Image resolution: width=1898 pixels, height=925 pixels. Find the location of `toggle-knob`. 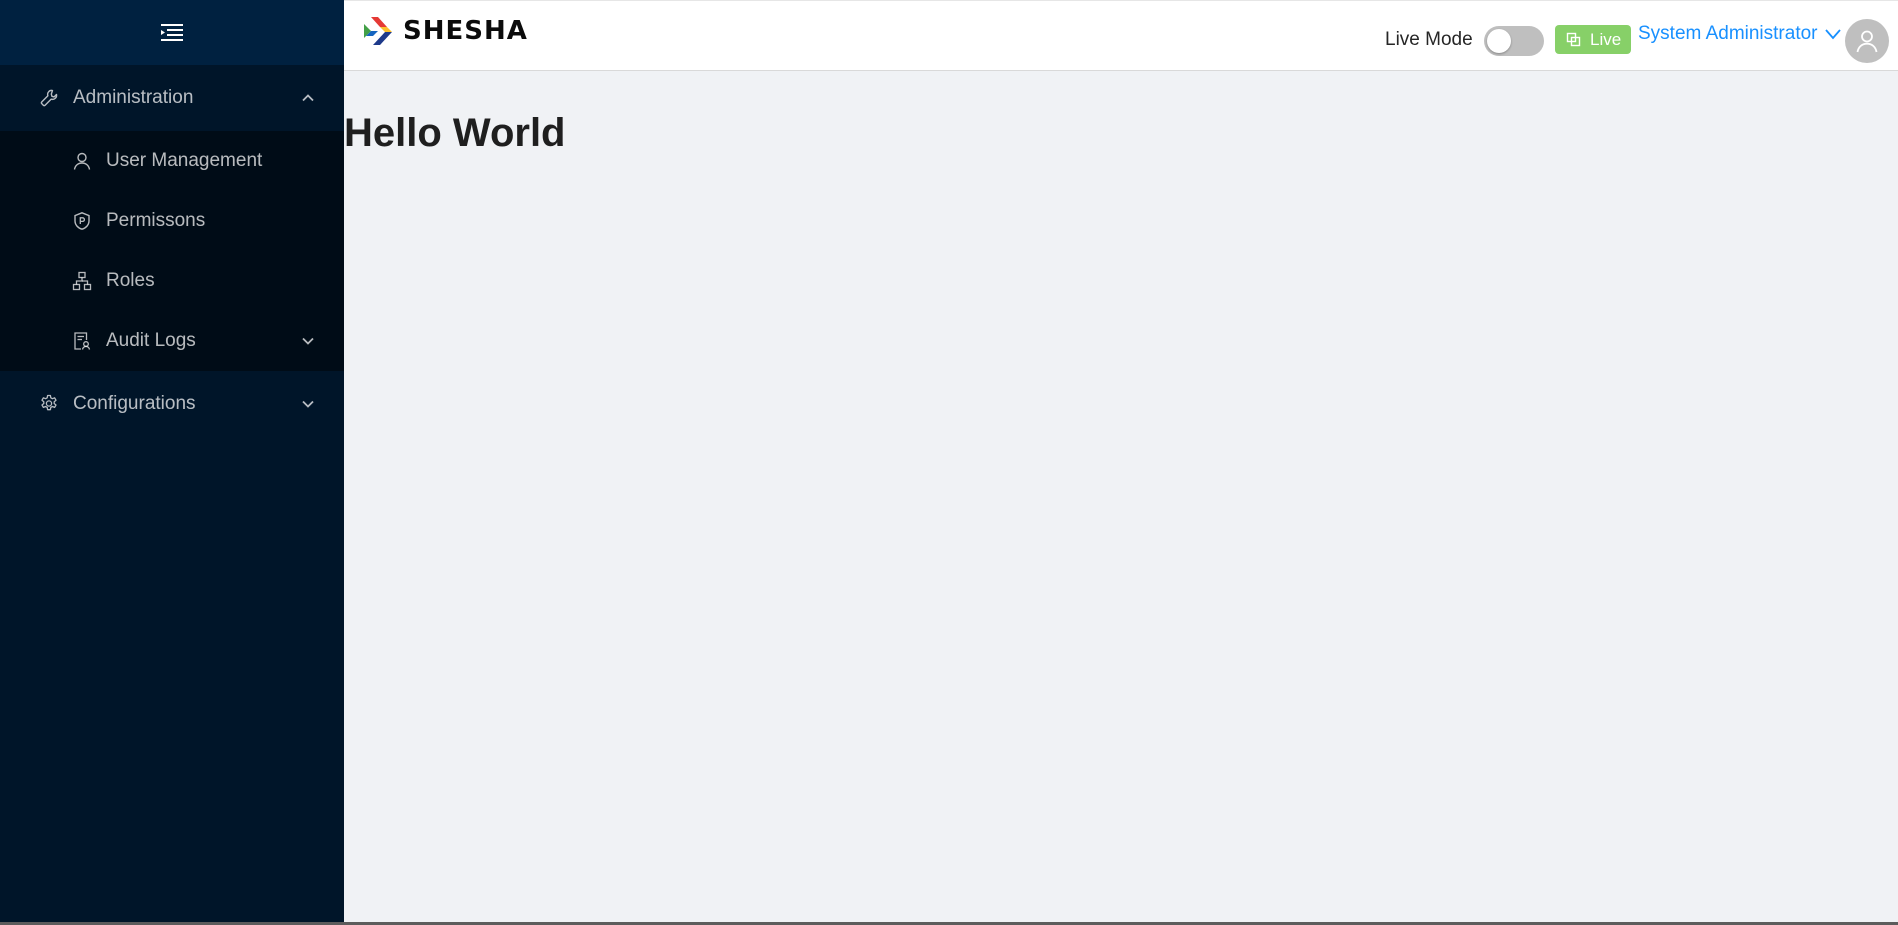

toggle-knob is located at coordinates (1499, 41).